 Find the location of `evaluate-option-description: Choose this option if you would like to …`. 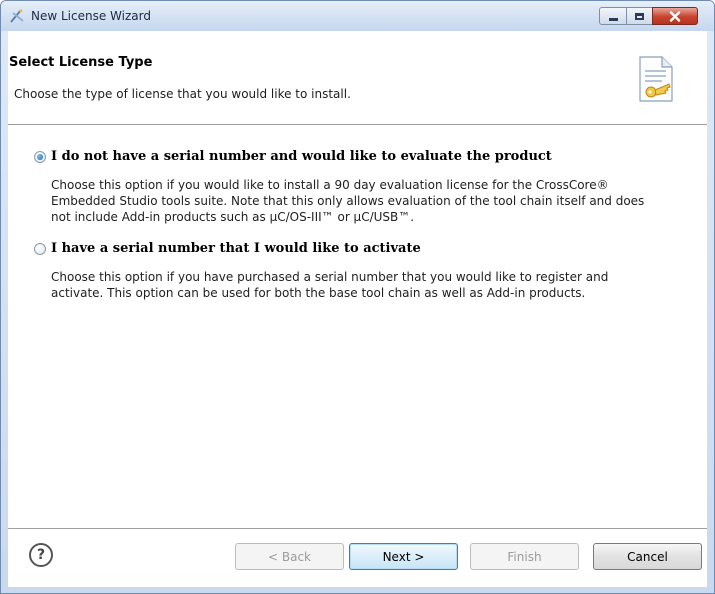

evaluate-option-description: Choose this option if you would like to … is located at coordinates (376, 201).